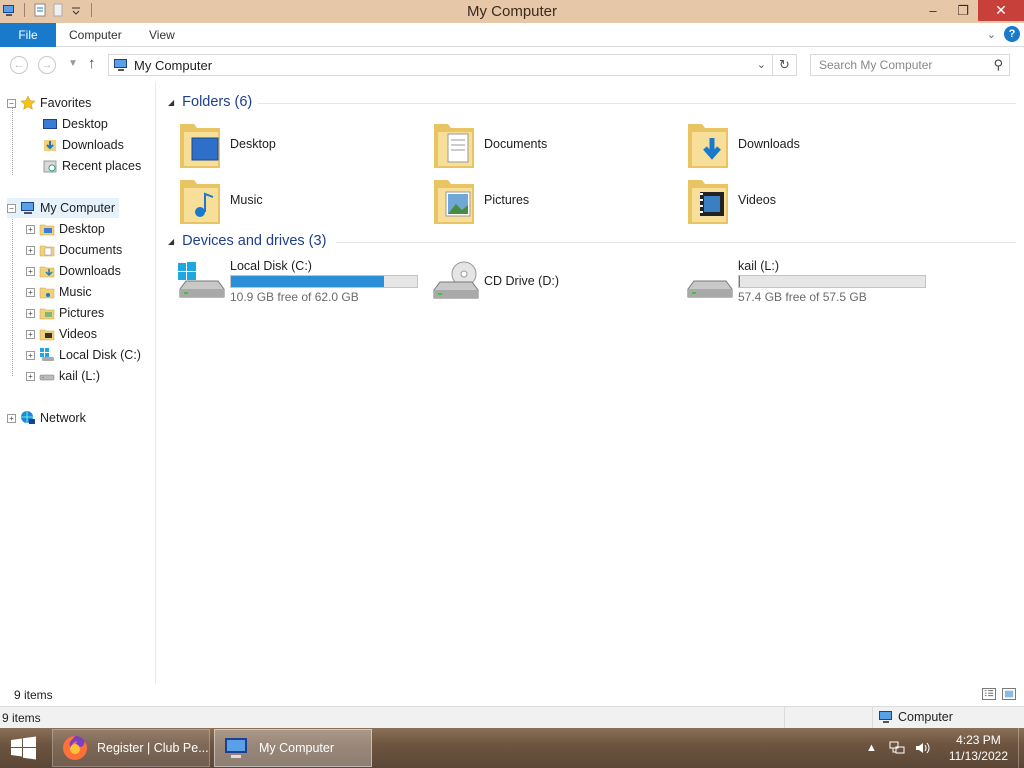 The height and width of the screenshot is (768, 1024). What do you see at coordinates (61, 334) in the screenshot?
I see `tree-item-videos: + Videos` at bounding box center [61, 334].